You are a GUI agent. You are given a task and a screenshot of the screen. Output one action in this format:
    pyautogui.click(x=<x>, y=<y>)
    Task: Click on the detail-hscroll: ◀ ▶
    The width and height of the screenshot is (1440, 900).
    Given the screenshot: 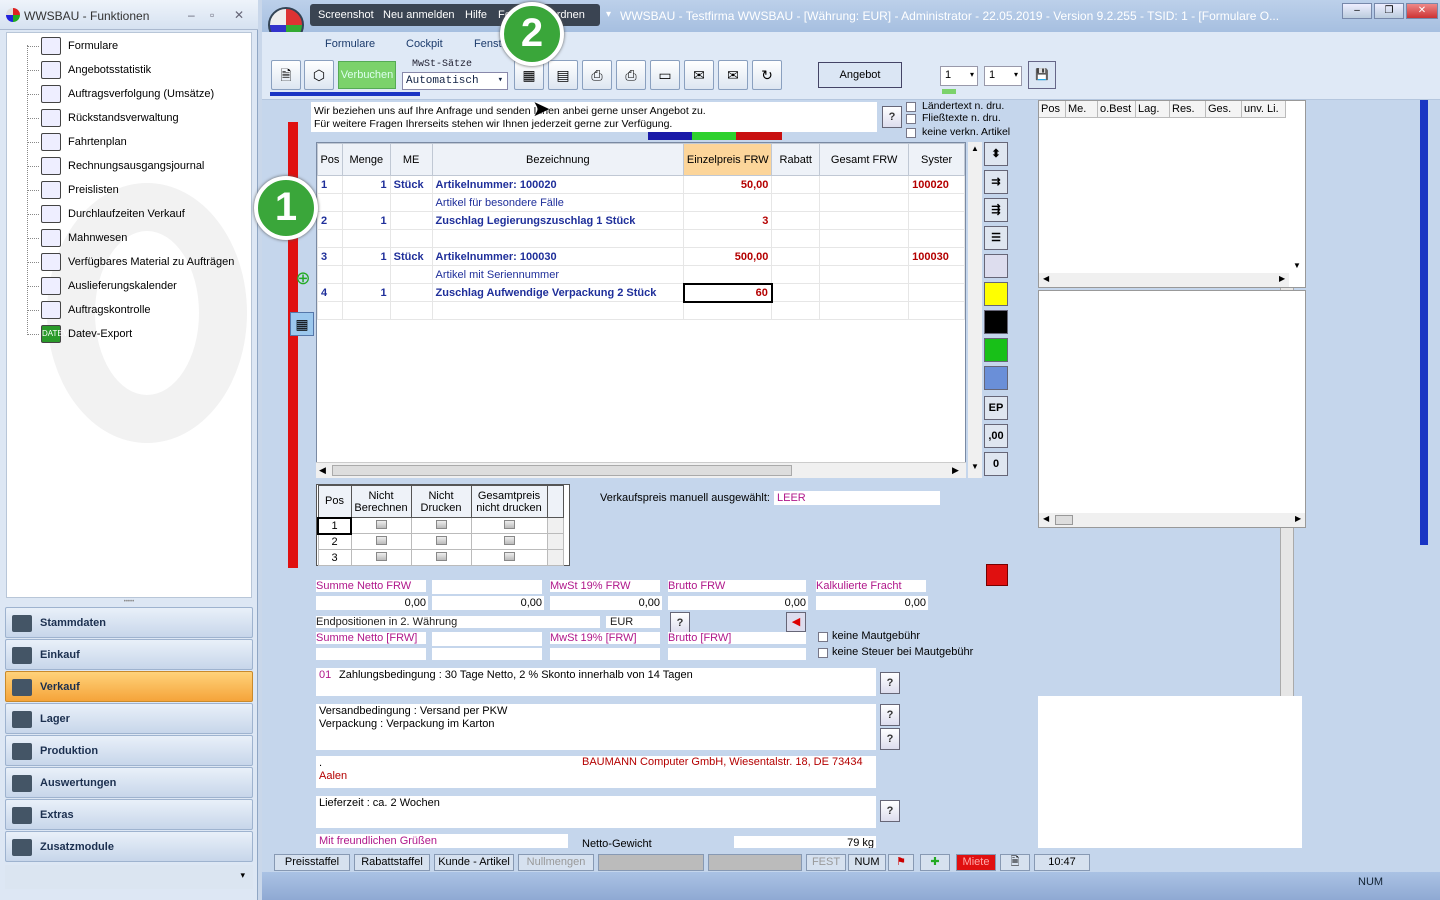 What is the action you would take?
    pyautogui.click(x=1172, y=520)
    